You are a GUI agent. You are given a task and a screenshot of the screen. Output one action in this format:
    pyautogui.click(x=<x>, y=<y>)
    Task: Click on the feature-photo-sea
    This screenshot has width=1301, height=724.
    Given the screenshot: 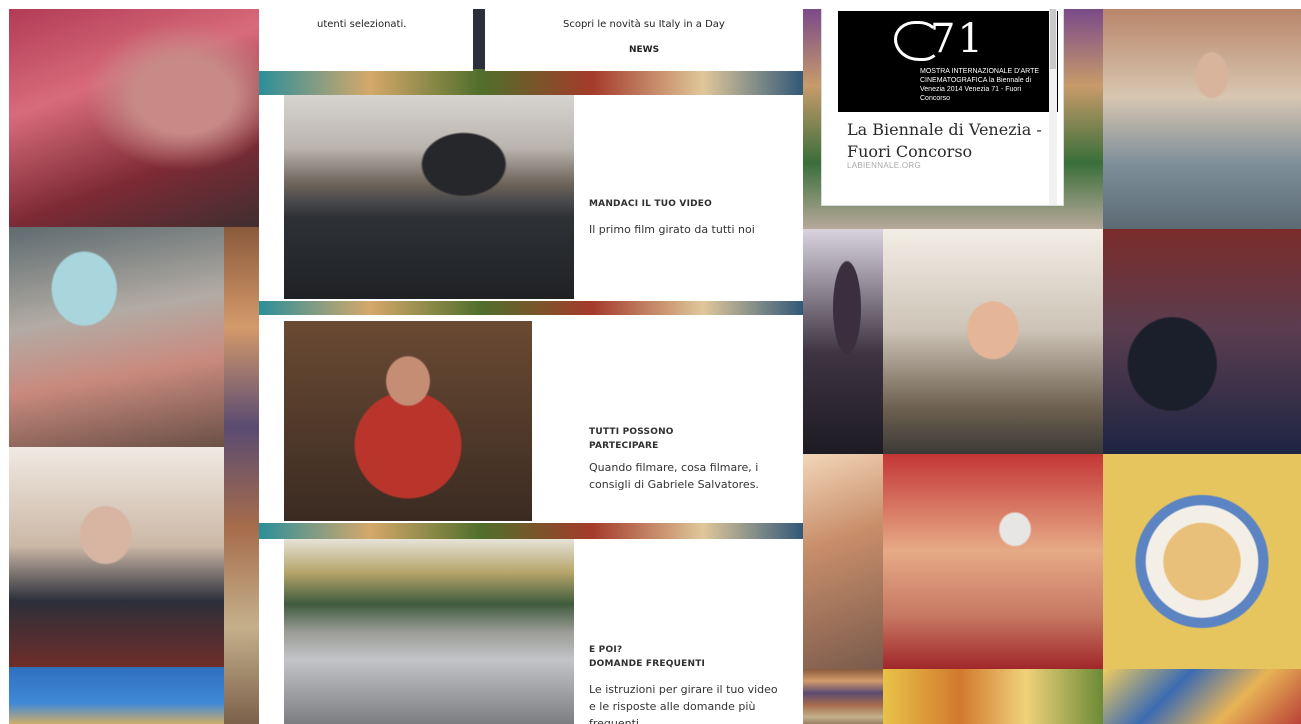 What is the action you would take?
    pyautogui.click(x=429, y=197)
    